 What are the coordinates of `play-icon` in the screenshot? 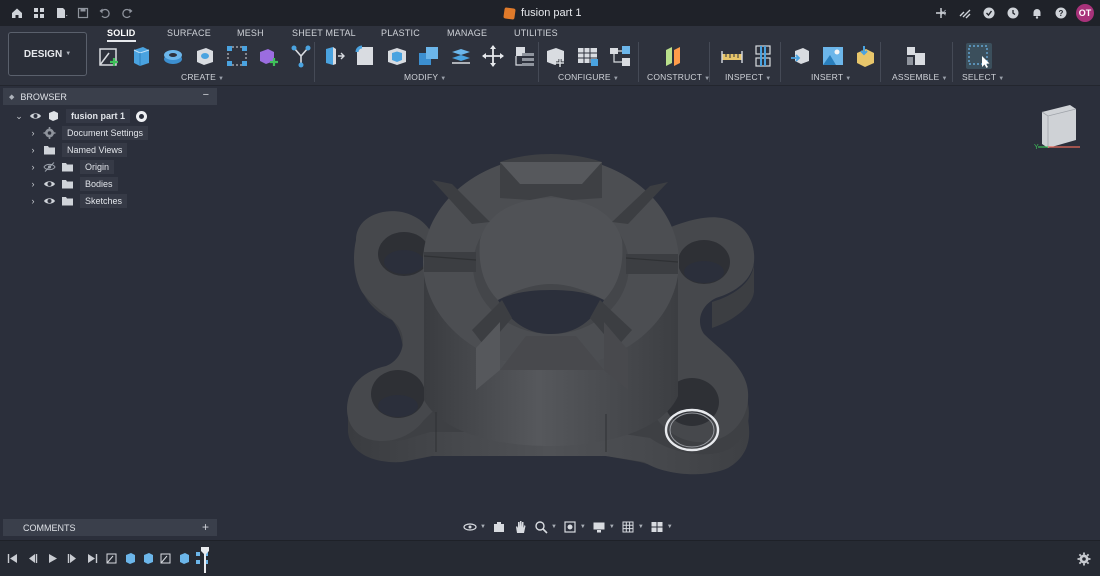 It's located at (52, 558).